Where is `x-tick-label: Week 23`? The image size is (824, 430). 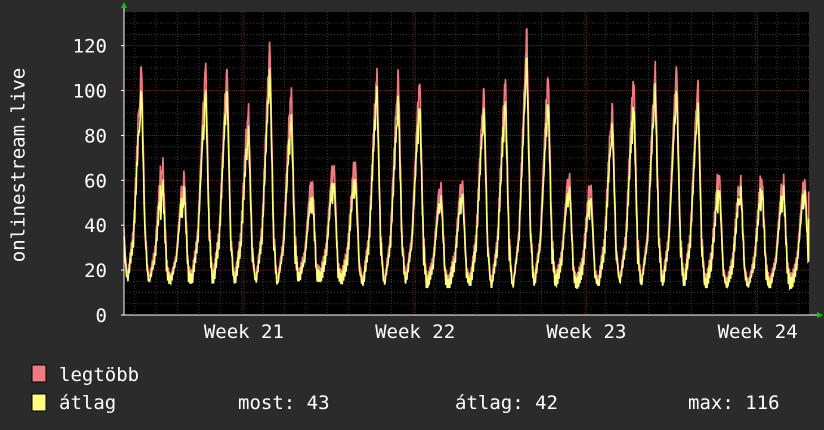 x-tick-label: Week 23 is located at coordinates (586, 332).